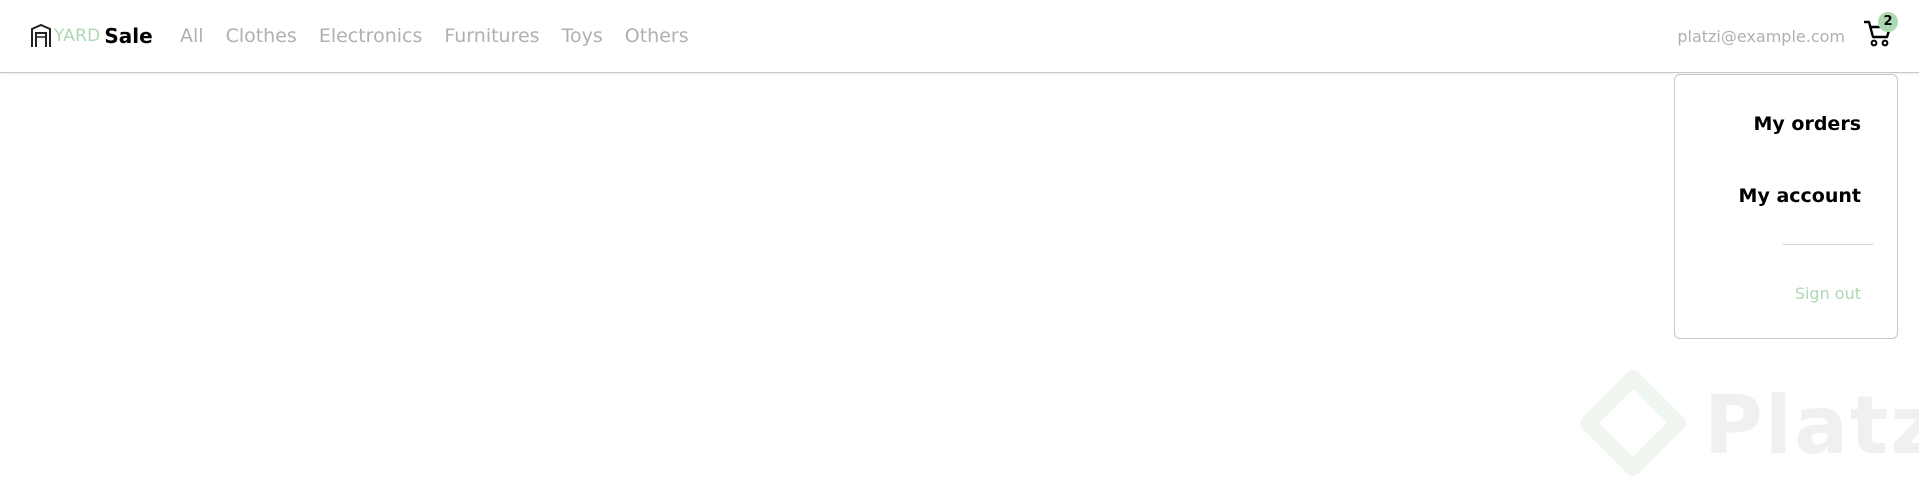 The height and width of the screenshot is (482, 1919). I want to click on nav-link-others: Others, so click(657, 36).